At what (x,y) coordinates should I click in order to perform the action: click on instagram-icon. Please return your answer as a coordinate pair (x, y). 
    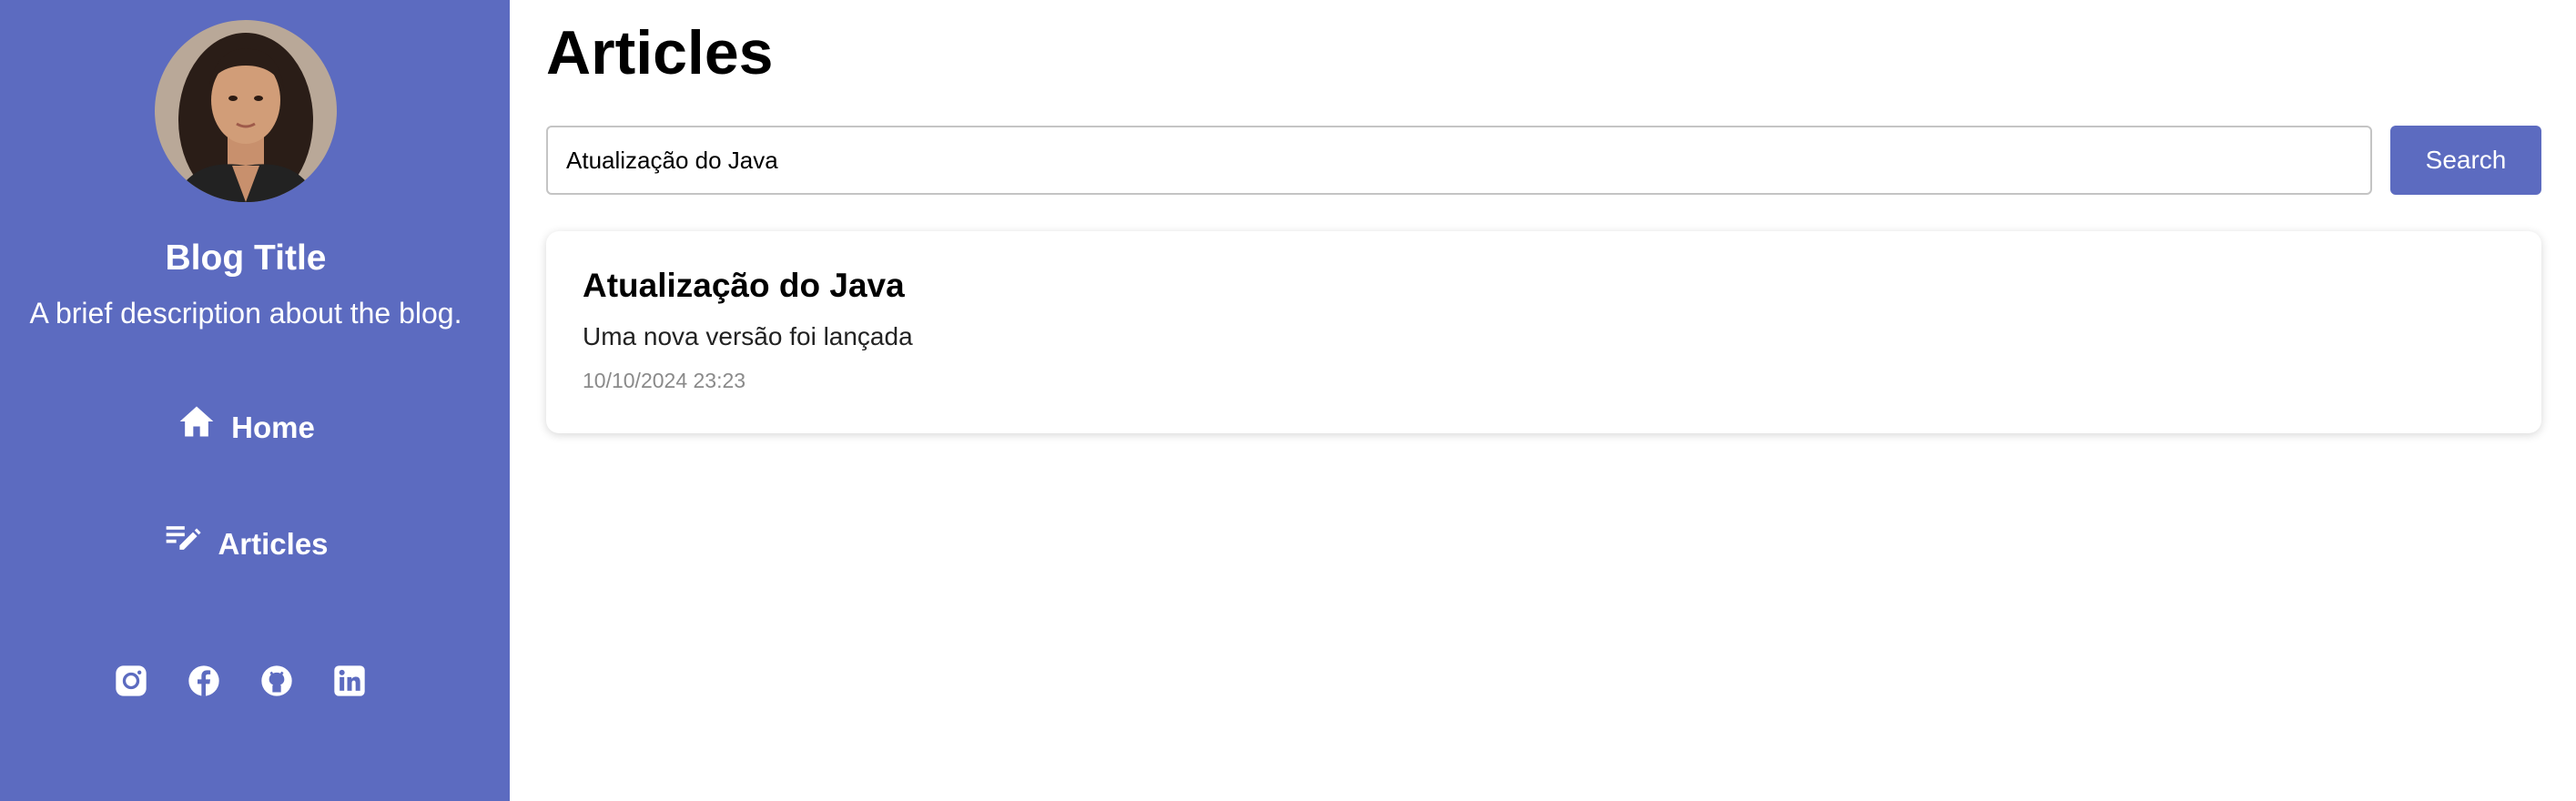
    Looking at the image, I should click on (131, 681).